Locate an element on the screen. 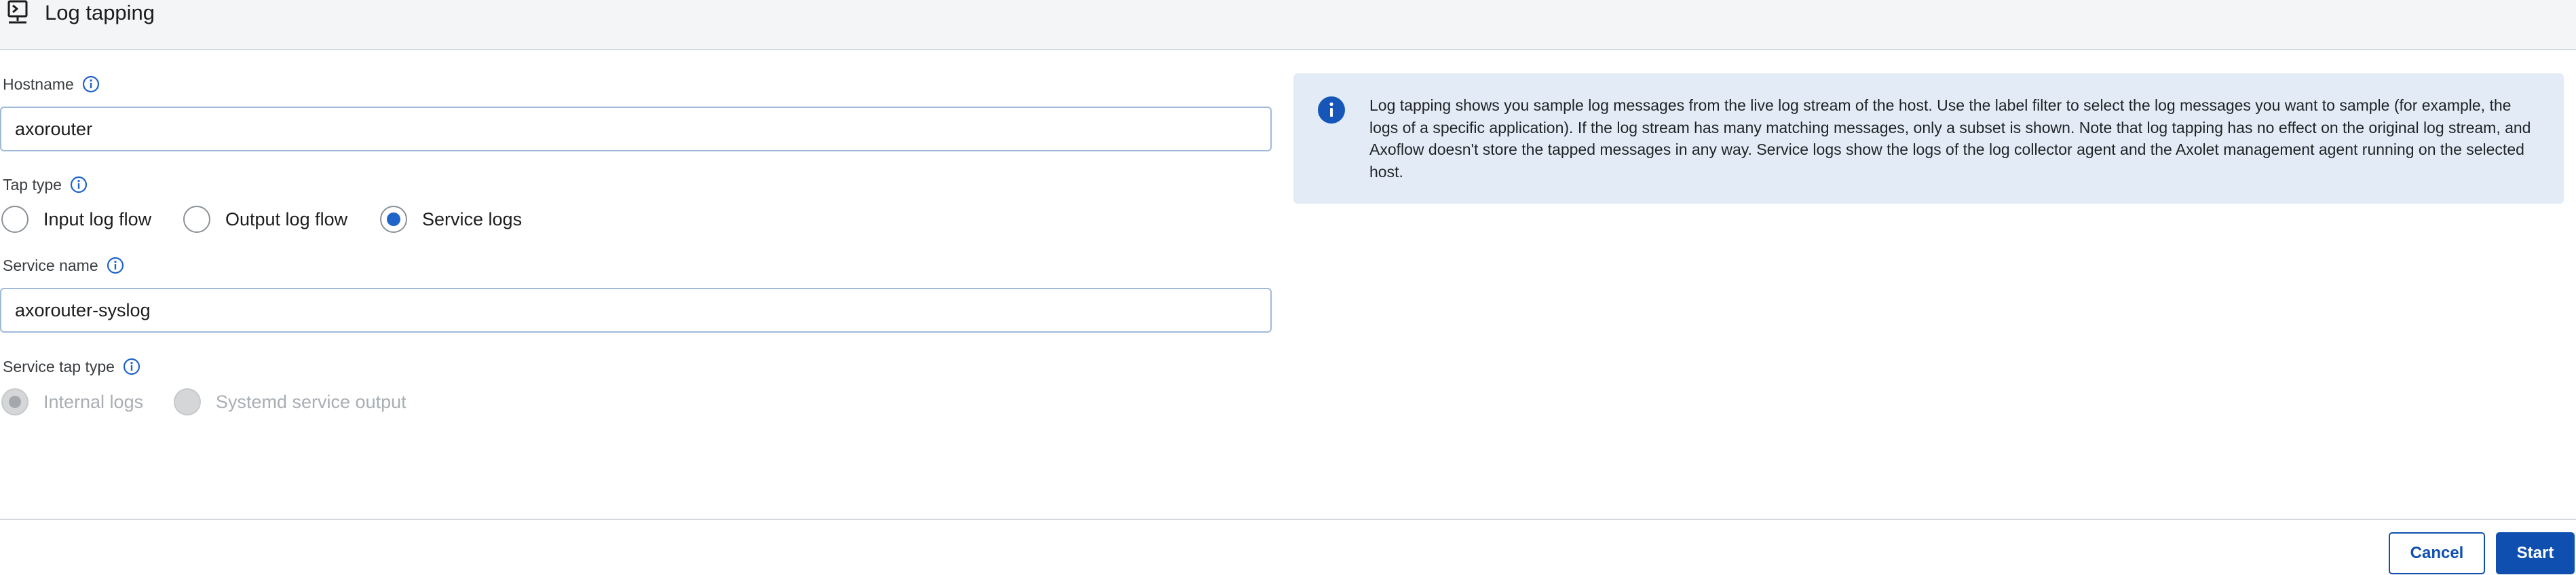 The height and width of the screenshot is (575, 2576). tap-type-label-row: Tap type is located at coordinates (46, 184).